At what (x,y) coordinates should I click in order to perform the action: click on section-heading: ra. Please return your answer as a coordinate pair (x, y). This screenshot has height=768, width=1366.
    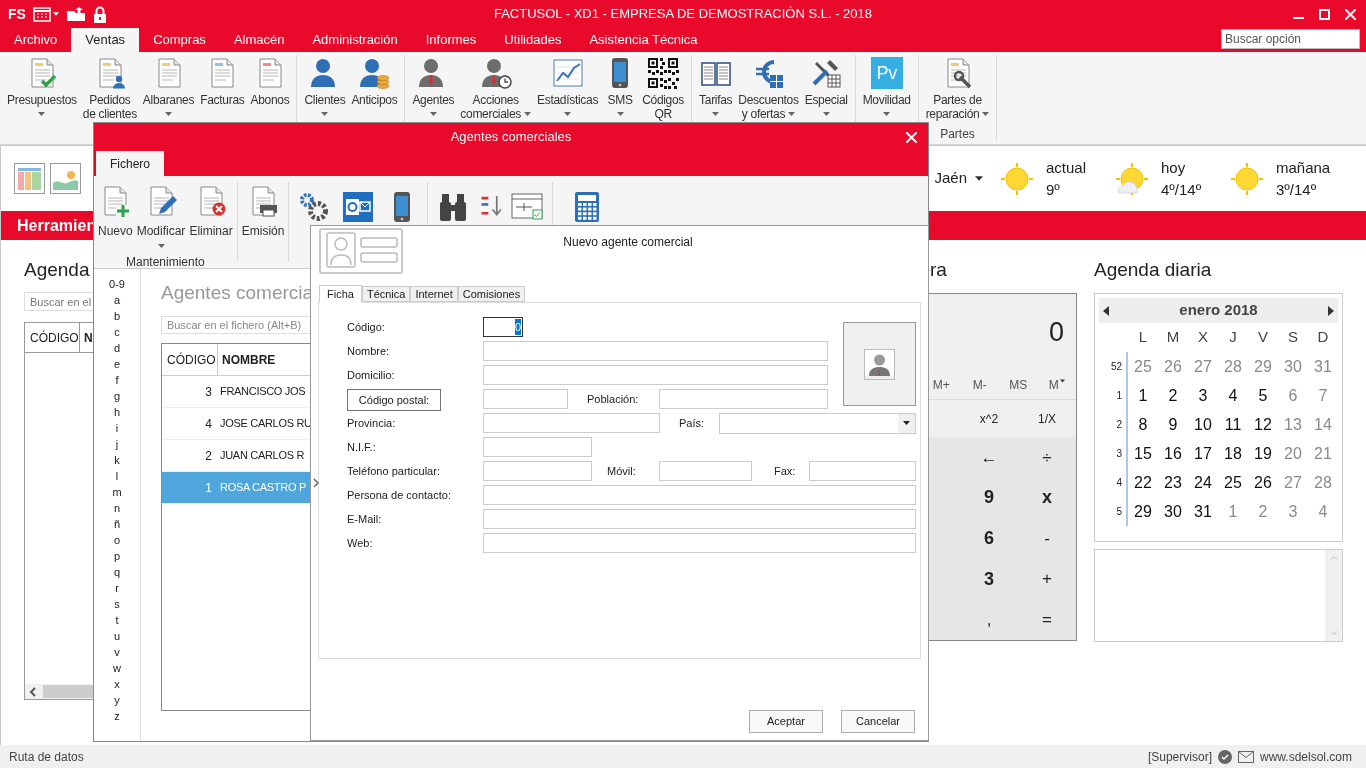
    Looking at the image, I should click on (938, 270).